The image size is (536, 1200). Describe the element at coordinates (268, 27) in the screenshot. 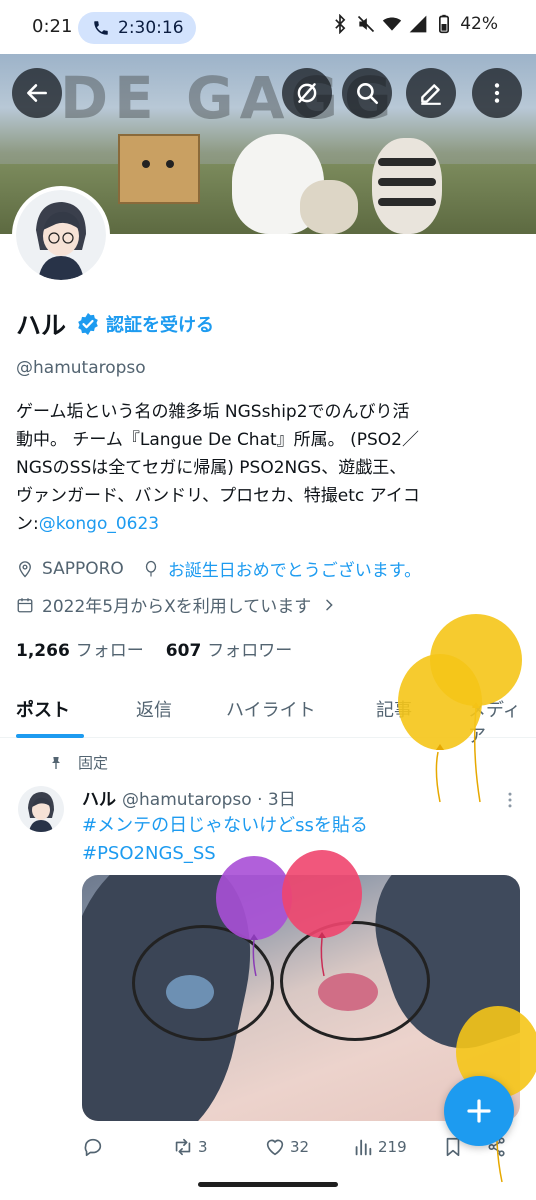

I see `status-bar: 0:21 2:30:16 42%` at that location.